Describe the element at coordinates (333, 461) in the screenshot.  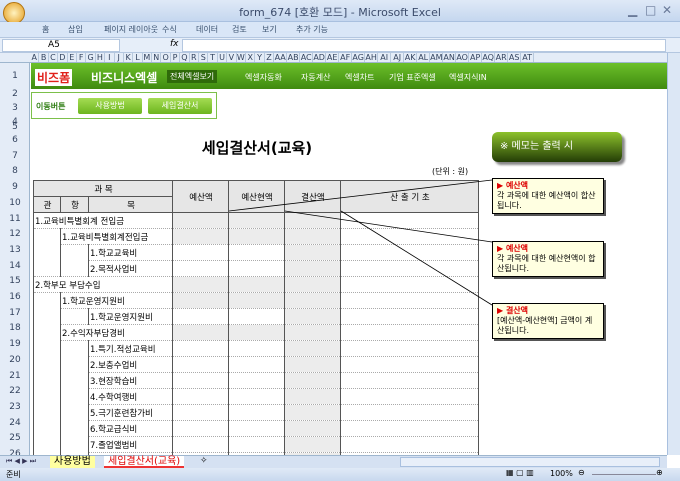
I see `sheet-tabs: ⏮ ◀ ▶ ⏭ 사용방법 세입결산서(교육) ✧` at that location.